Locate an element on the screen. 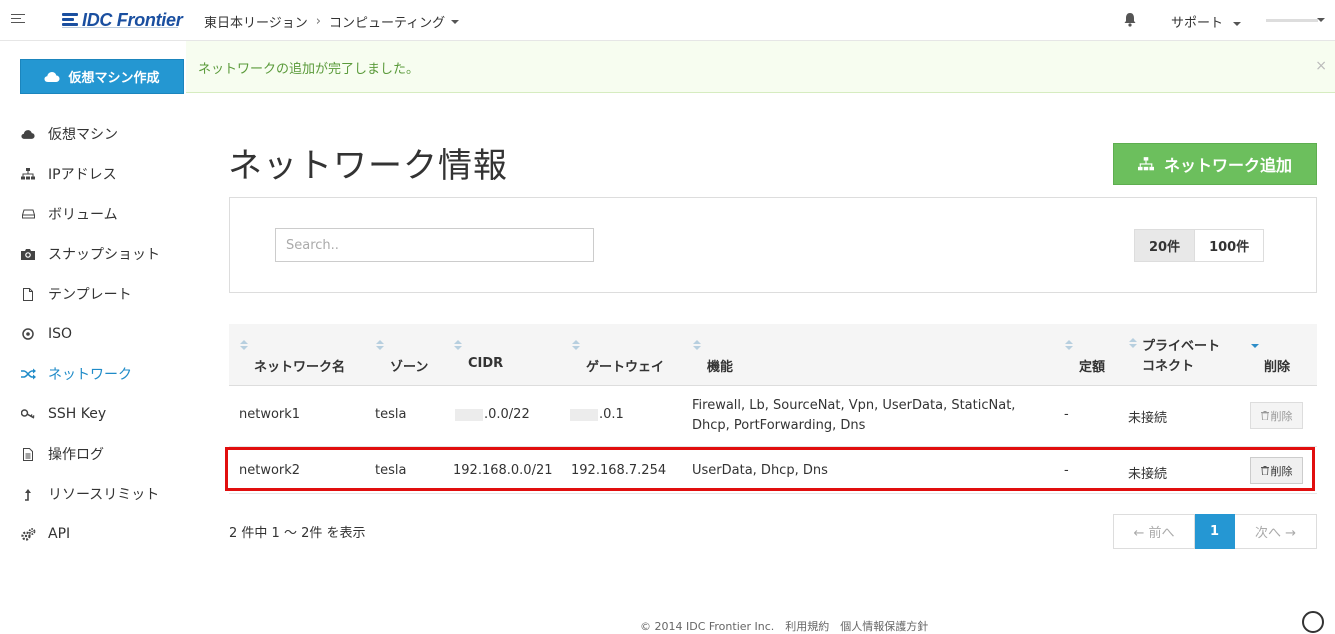 Image resolution: width=1335 pixels, height=634 pixels. chevron-down-icon is located at coordinates (455, 21).